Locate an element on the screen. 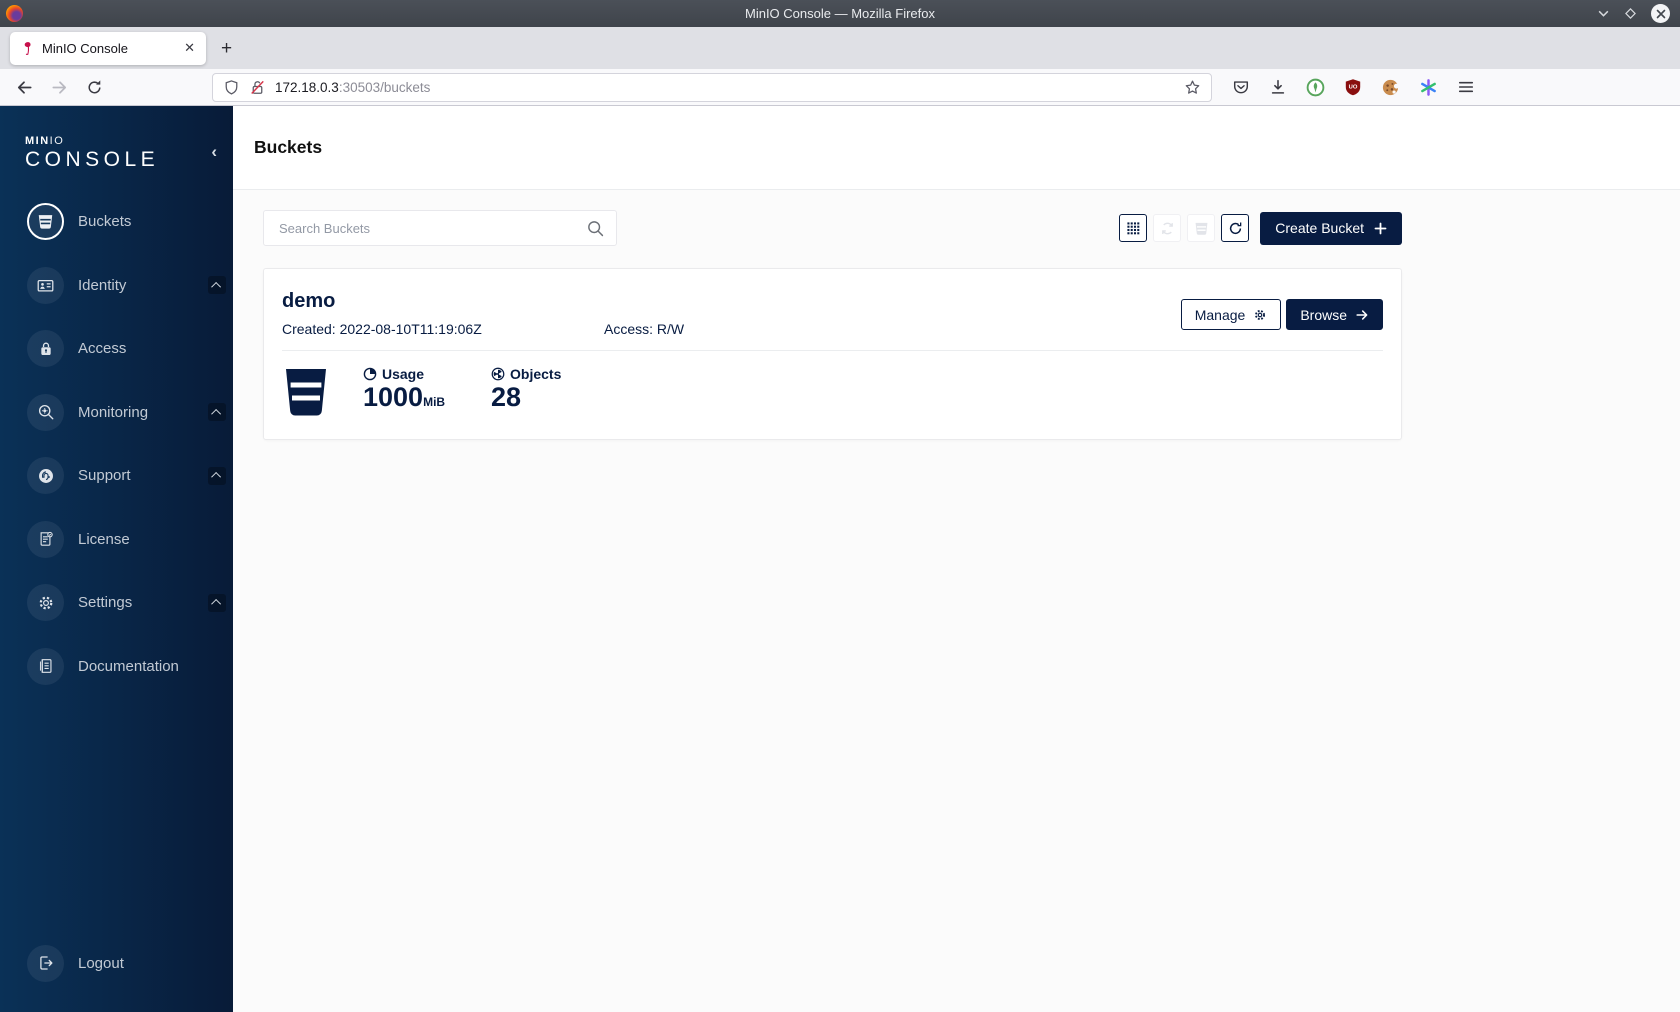 This screenshot has width=1680, height=1012. url-text: 172.18.0.3:30503/buckets is located at coordinates (352, 87).